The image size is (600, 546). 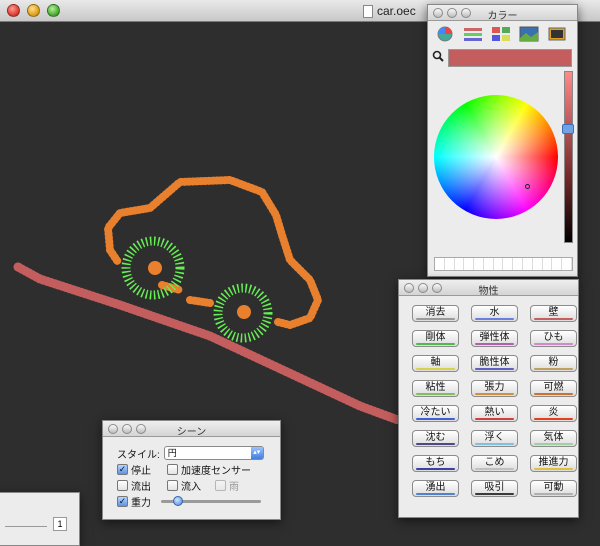 I want to click on physics-button: 推進力, so click(x=553, y=463).